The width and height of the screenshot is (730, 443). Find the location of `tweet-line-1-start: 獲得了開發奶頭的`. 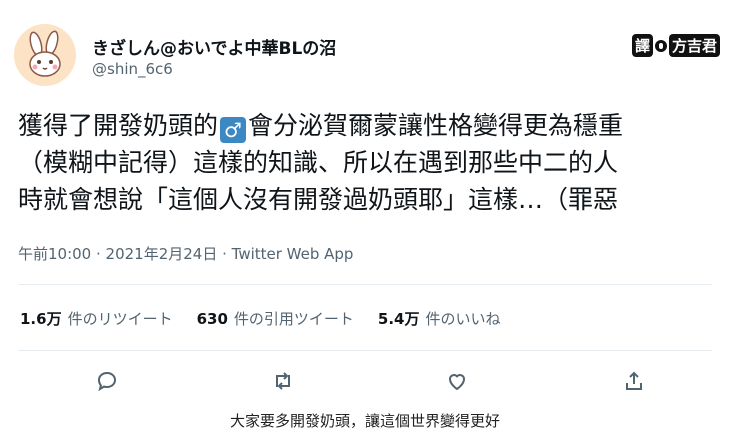

tweet-line-1-start: 獲得了開發奶頭的 is located at coordinates (118, 125).